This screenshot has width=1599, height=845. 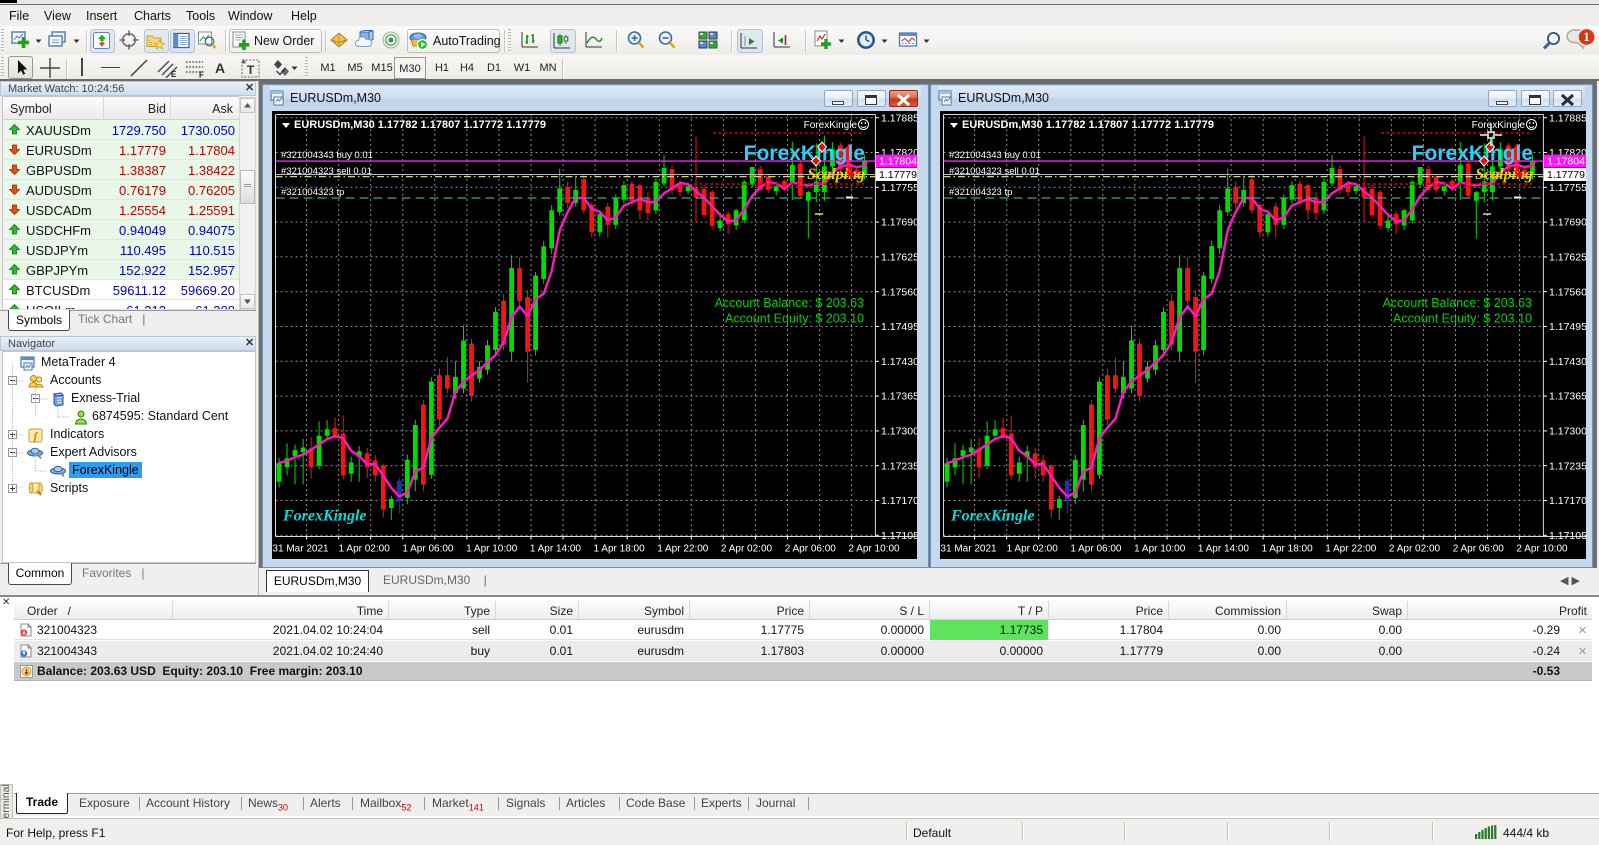 I want to click on svg-text: E, so click(x=174, y=74).